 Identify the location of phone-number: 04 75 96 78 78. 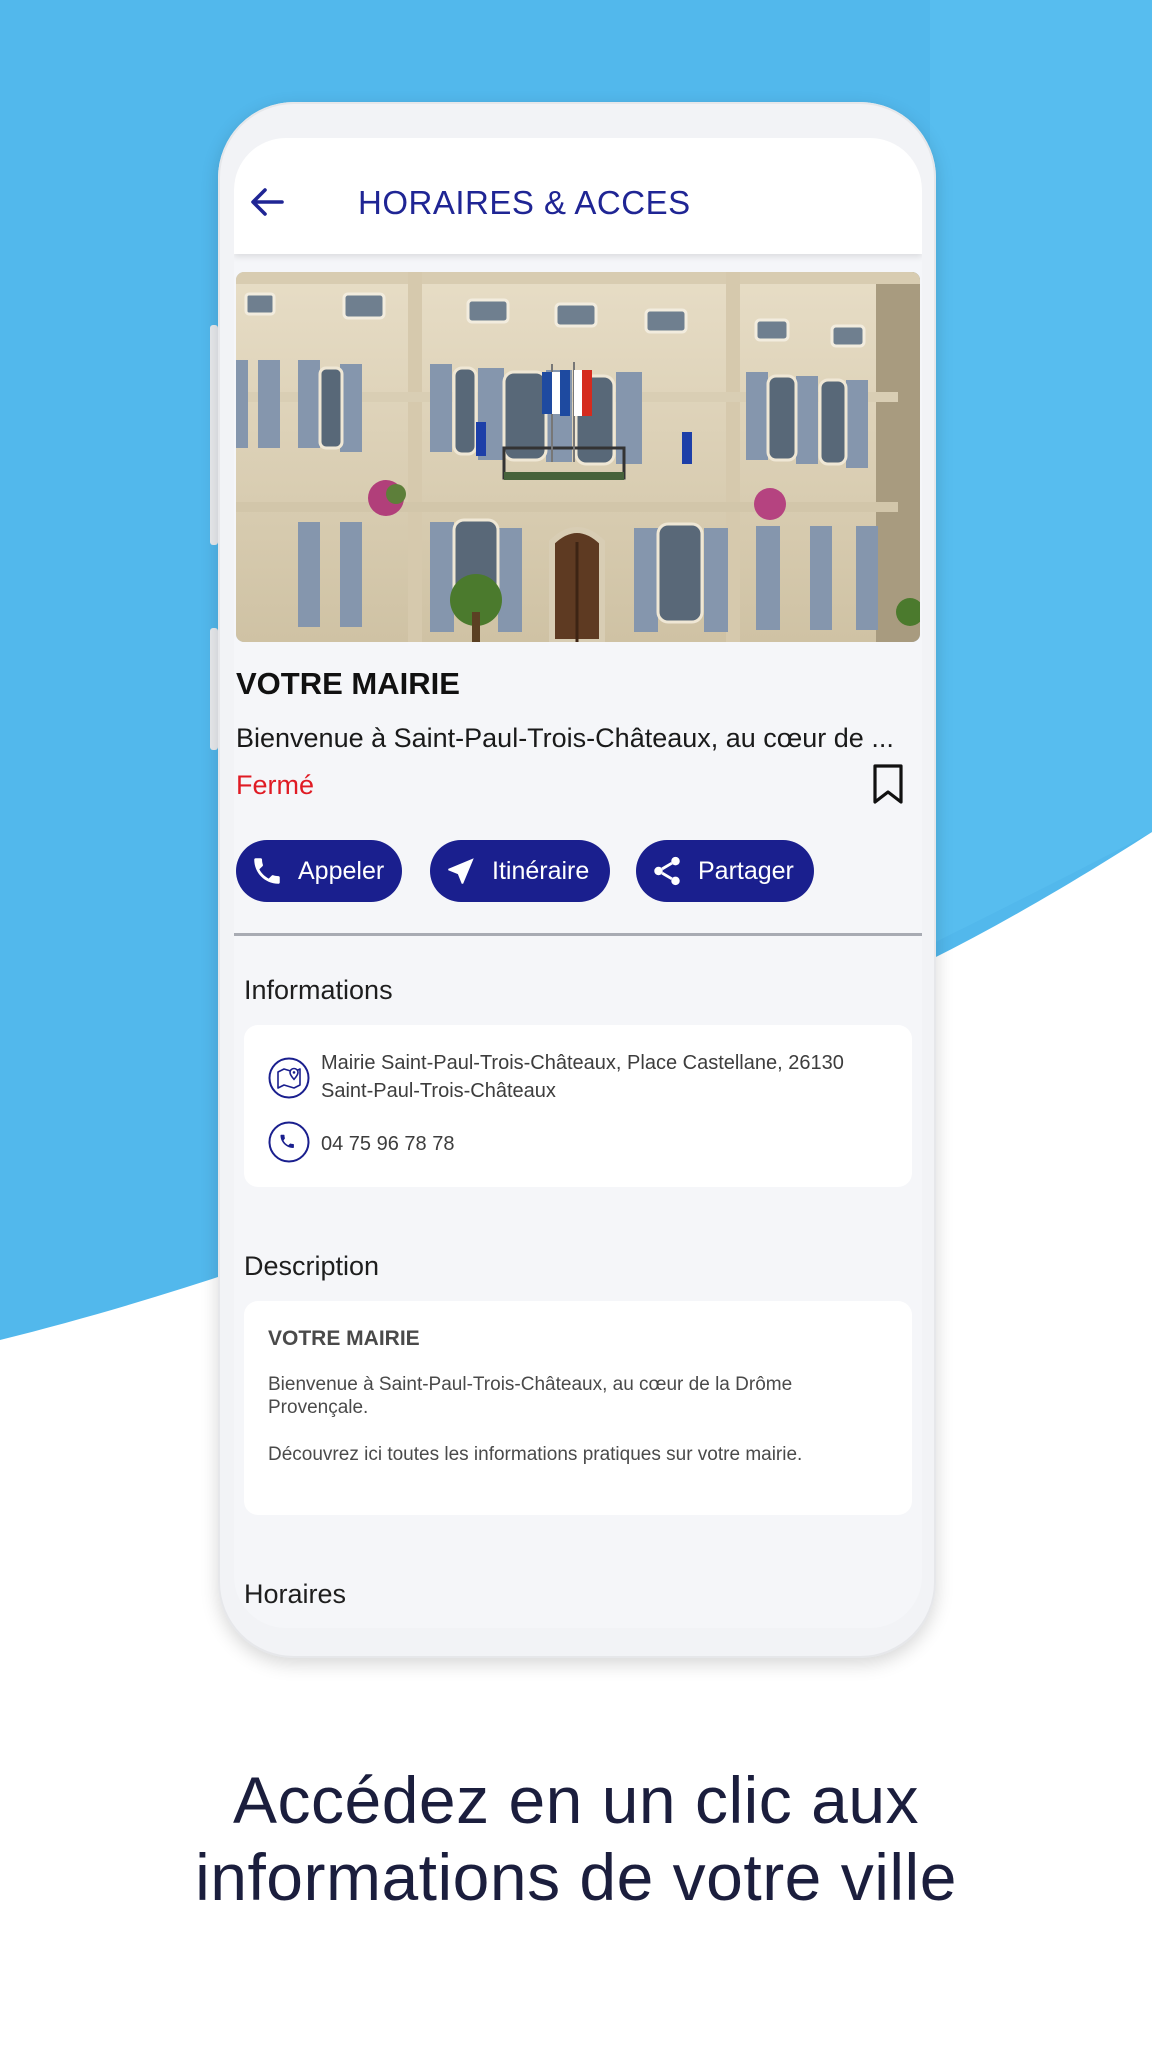
(387, 1144).